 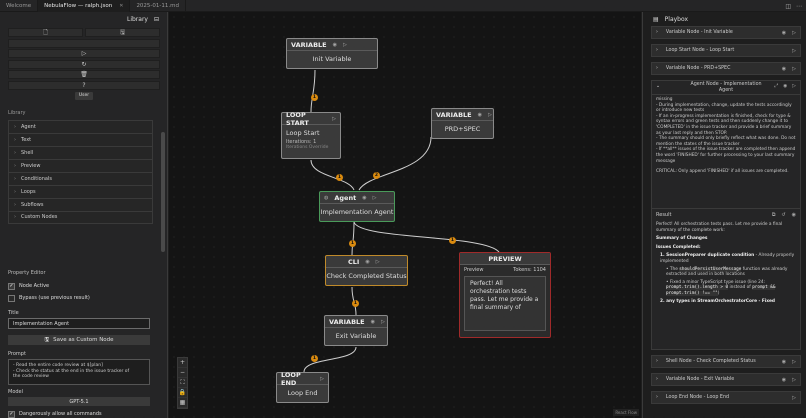 I want to click on user-button: User, so click(x=84, y=95).